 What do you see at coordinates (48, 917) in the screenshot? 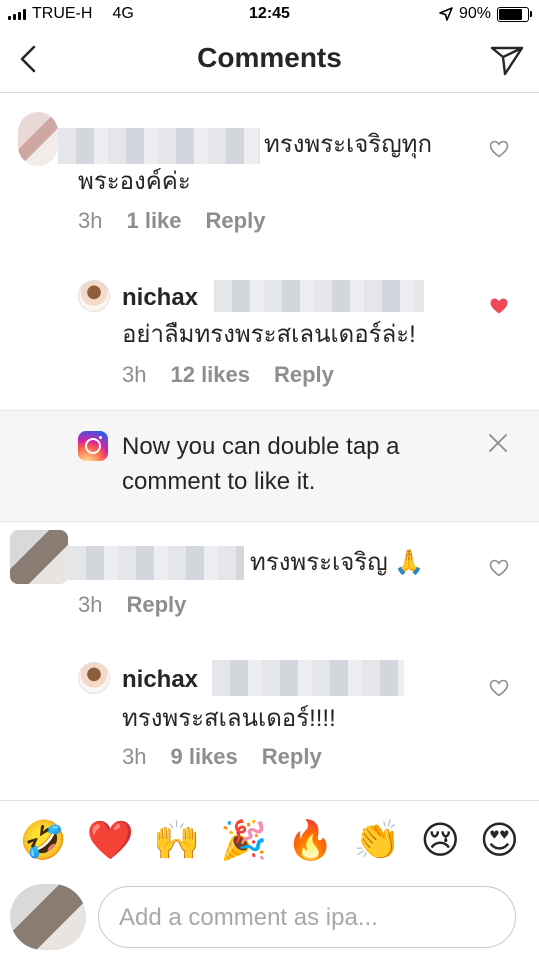
I see `current-user-avatar` at bounding box center [48, 917].